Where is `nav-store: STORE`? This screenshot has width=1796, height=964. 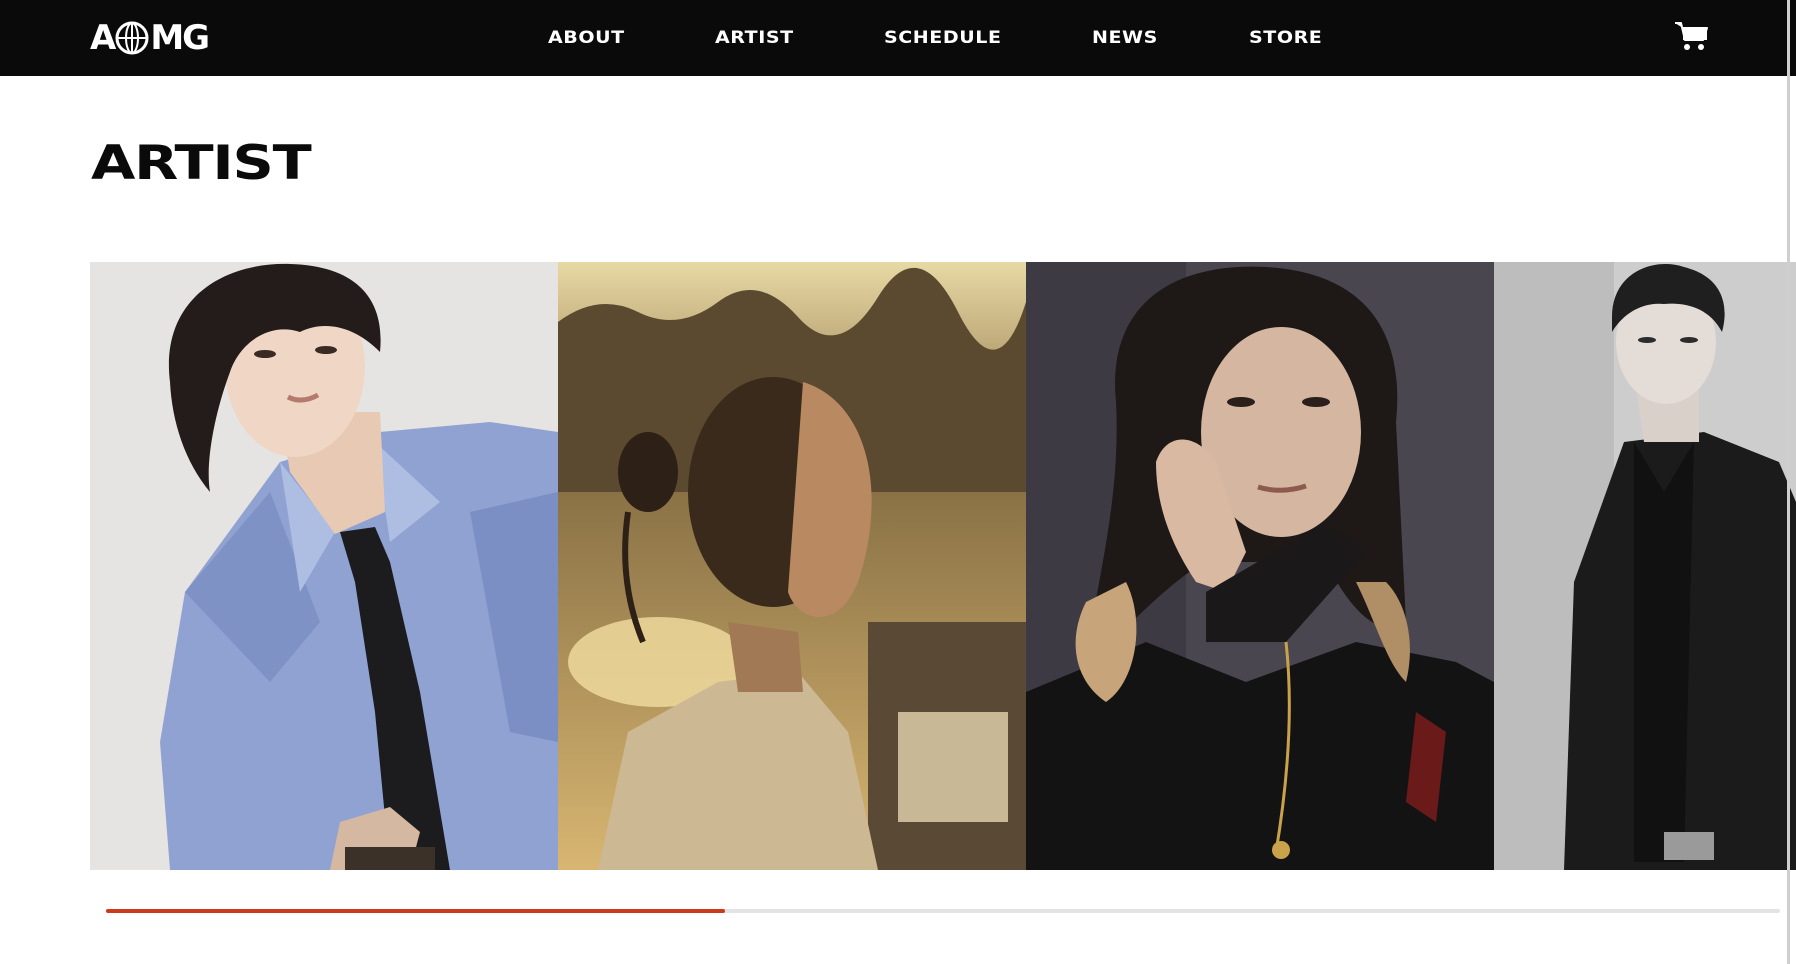
nav-store: STORE is located at coordinates (1285, 38).